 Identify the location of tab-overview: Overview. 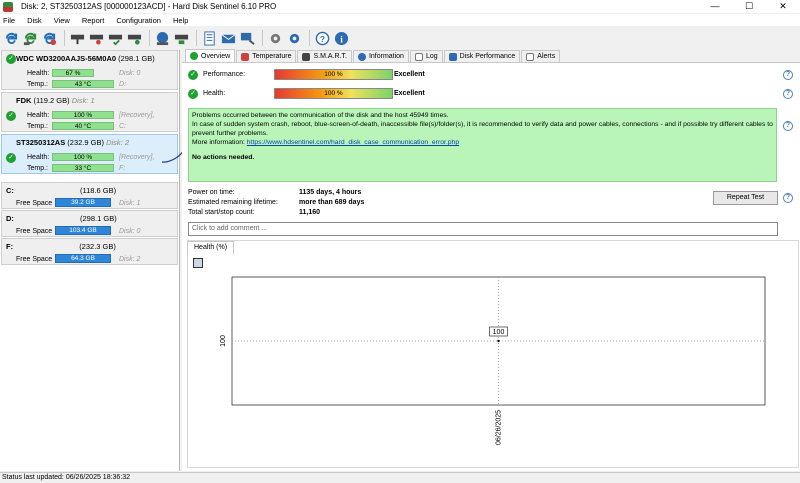
(210, 55).